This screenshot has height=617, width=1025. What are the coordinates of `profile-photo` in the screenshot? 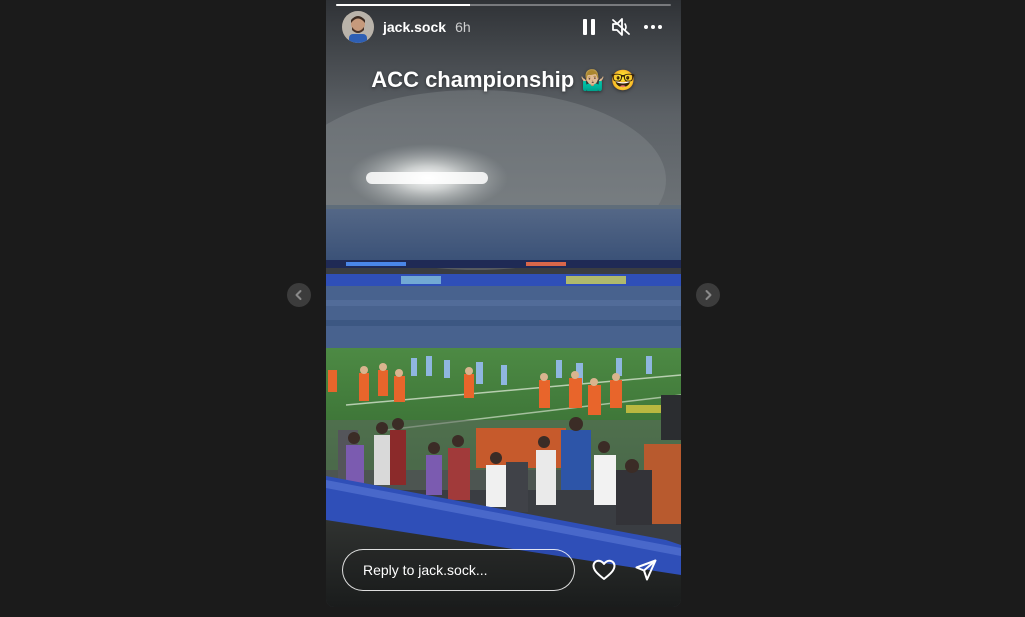 It's located at (358, 27).